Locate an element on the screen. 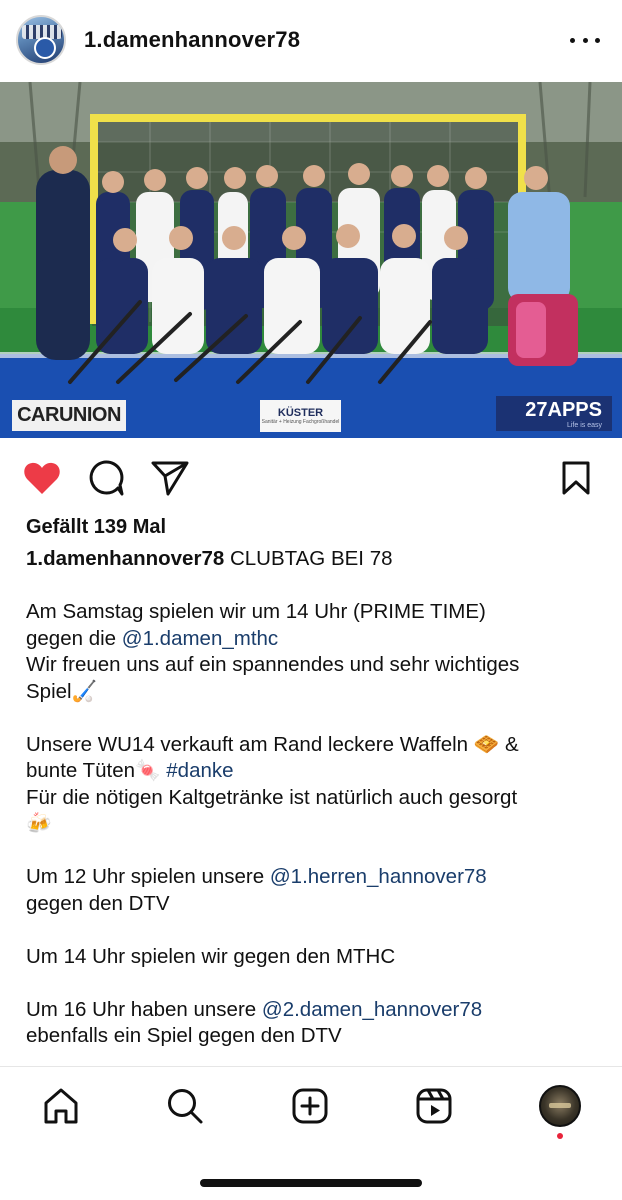 This screenshot has width=622, height=1200. create-post-icon is located at coordinates (310, 1106).